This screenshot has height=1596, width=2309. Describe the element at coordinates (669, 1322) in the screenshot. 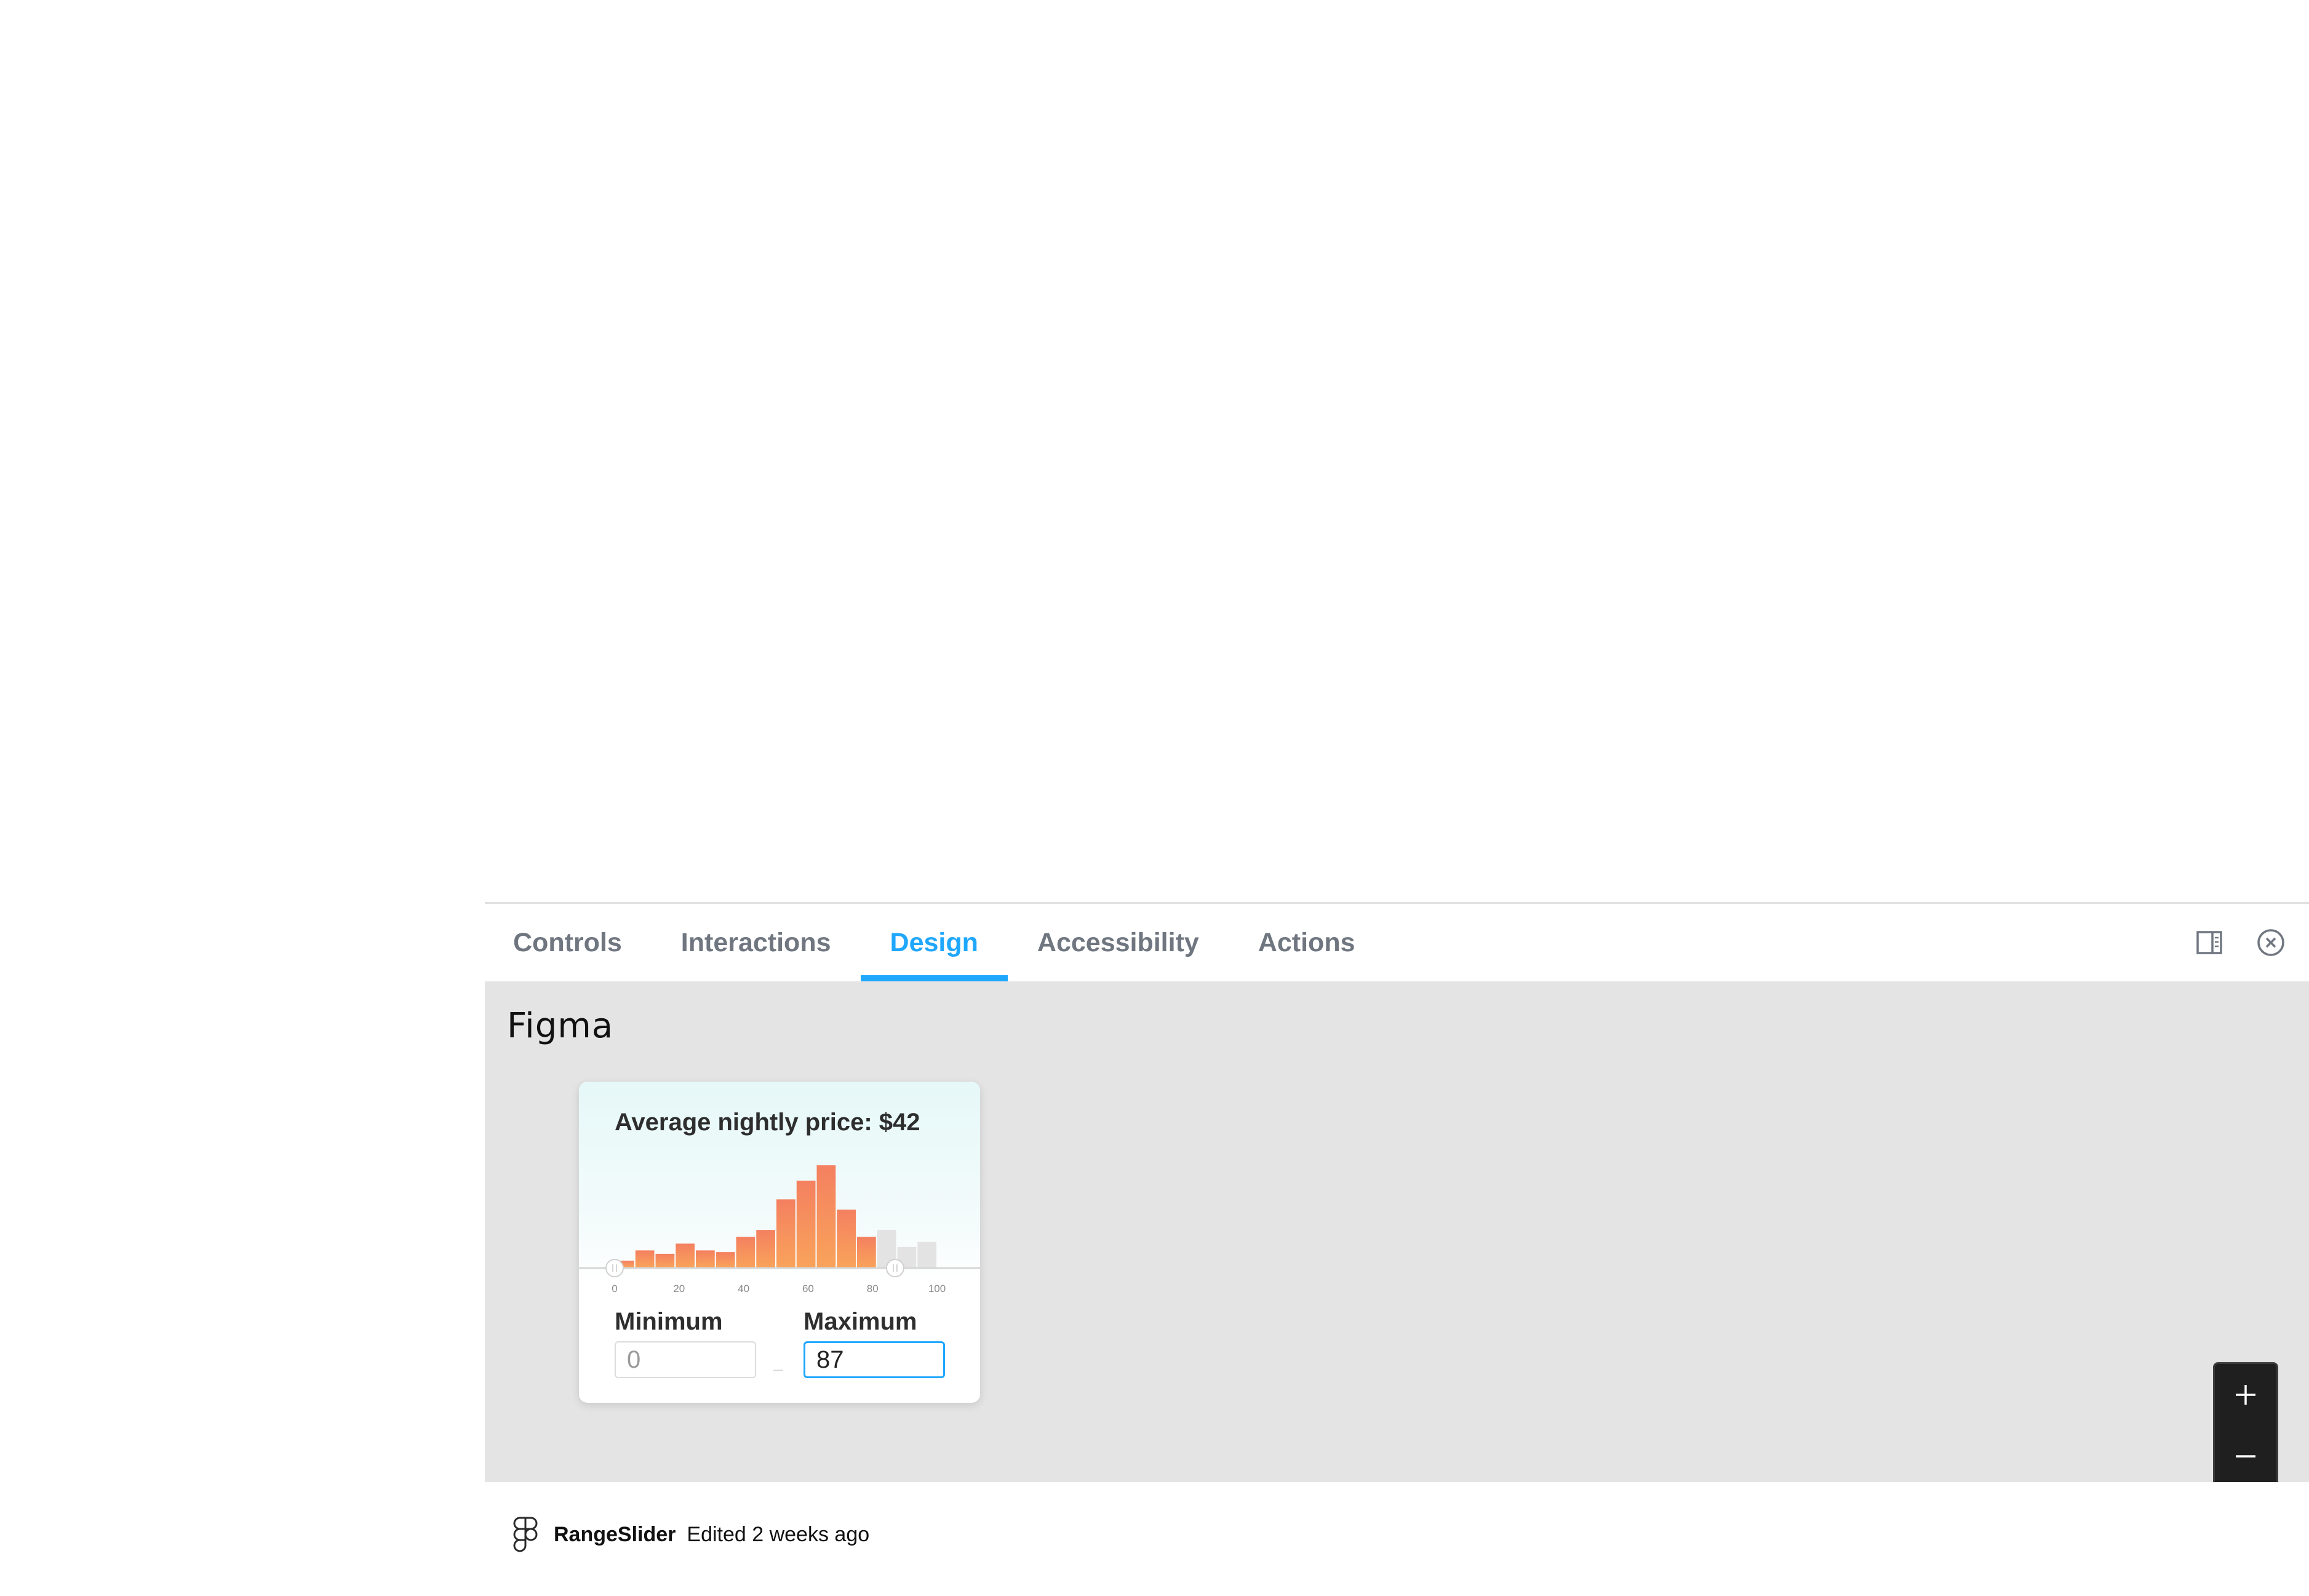

I see `minimum-label: Minimum` at that location.